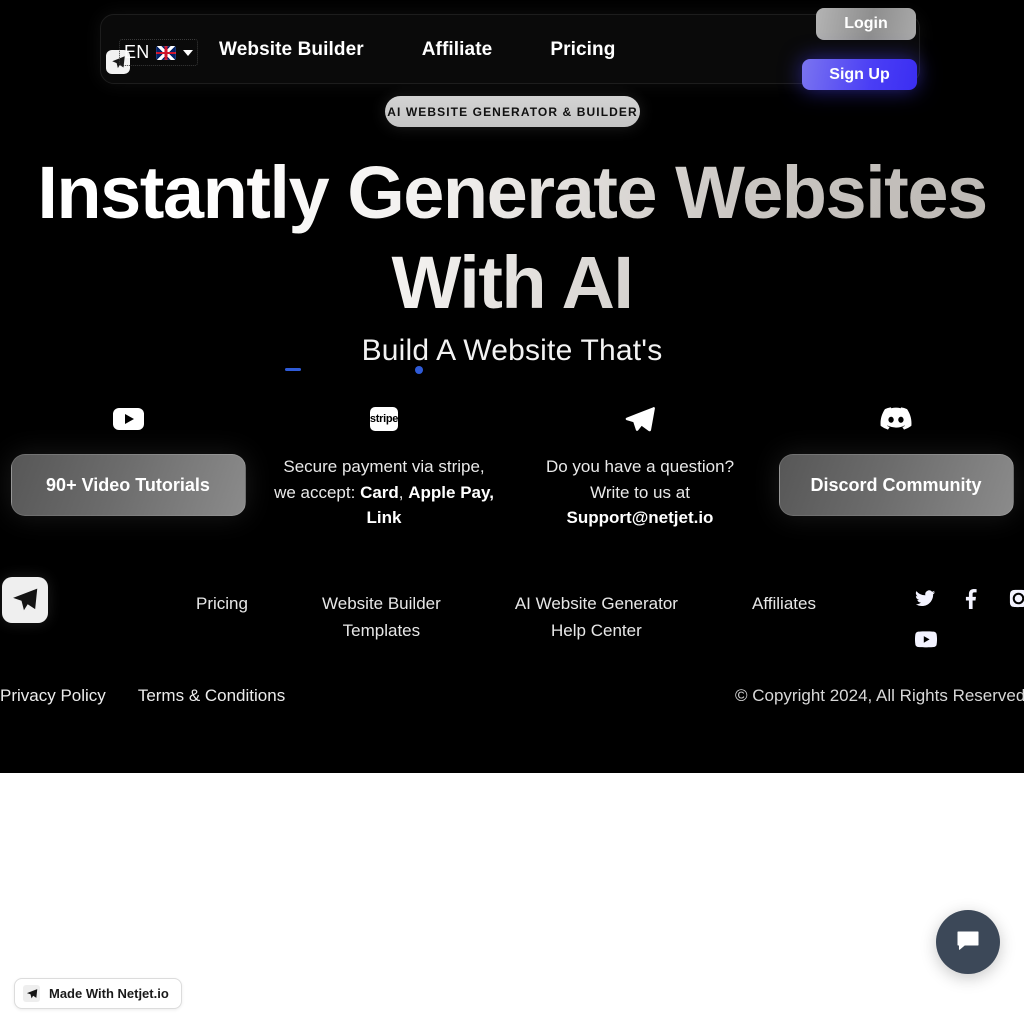  I want to click on payment-line-1: Secure payment via, so click(358, 466).